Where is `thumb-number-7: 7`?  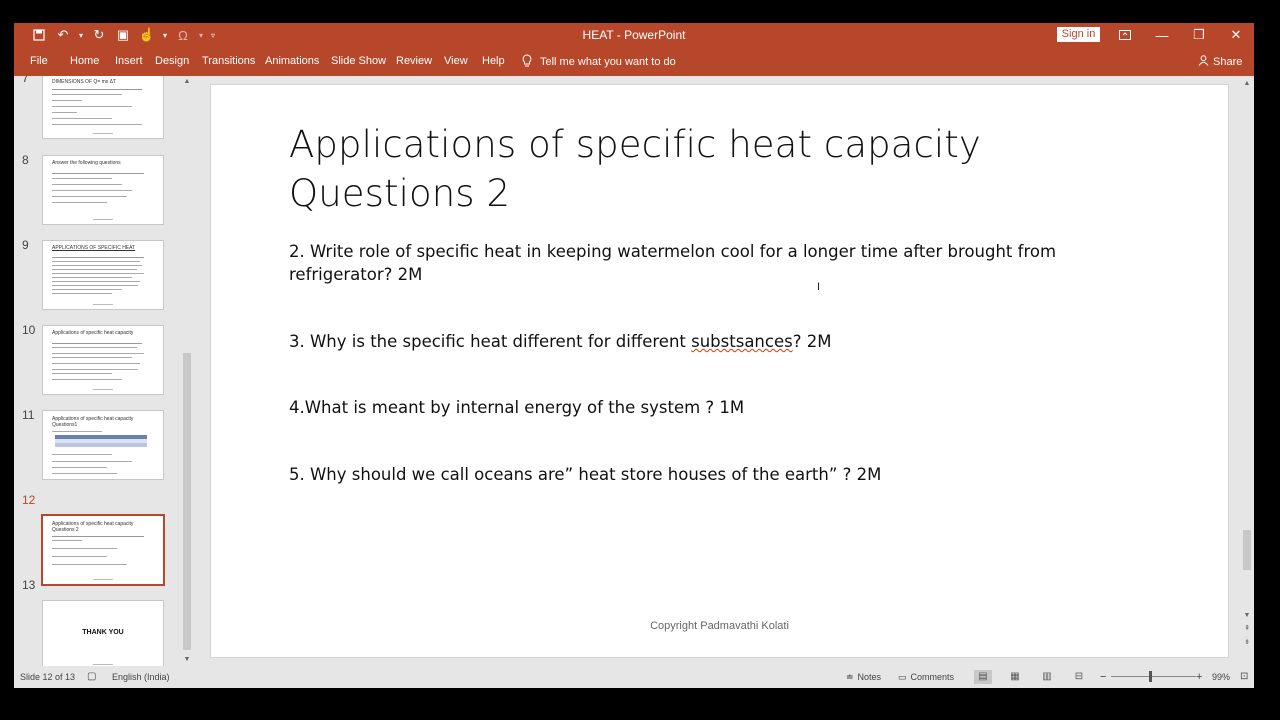 thumb-number-7: 7 is located at coordinates (25, 80).